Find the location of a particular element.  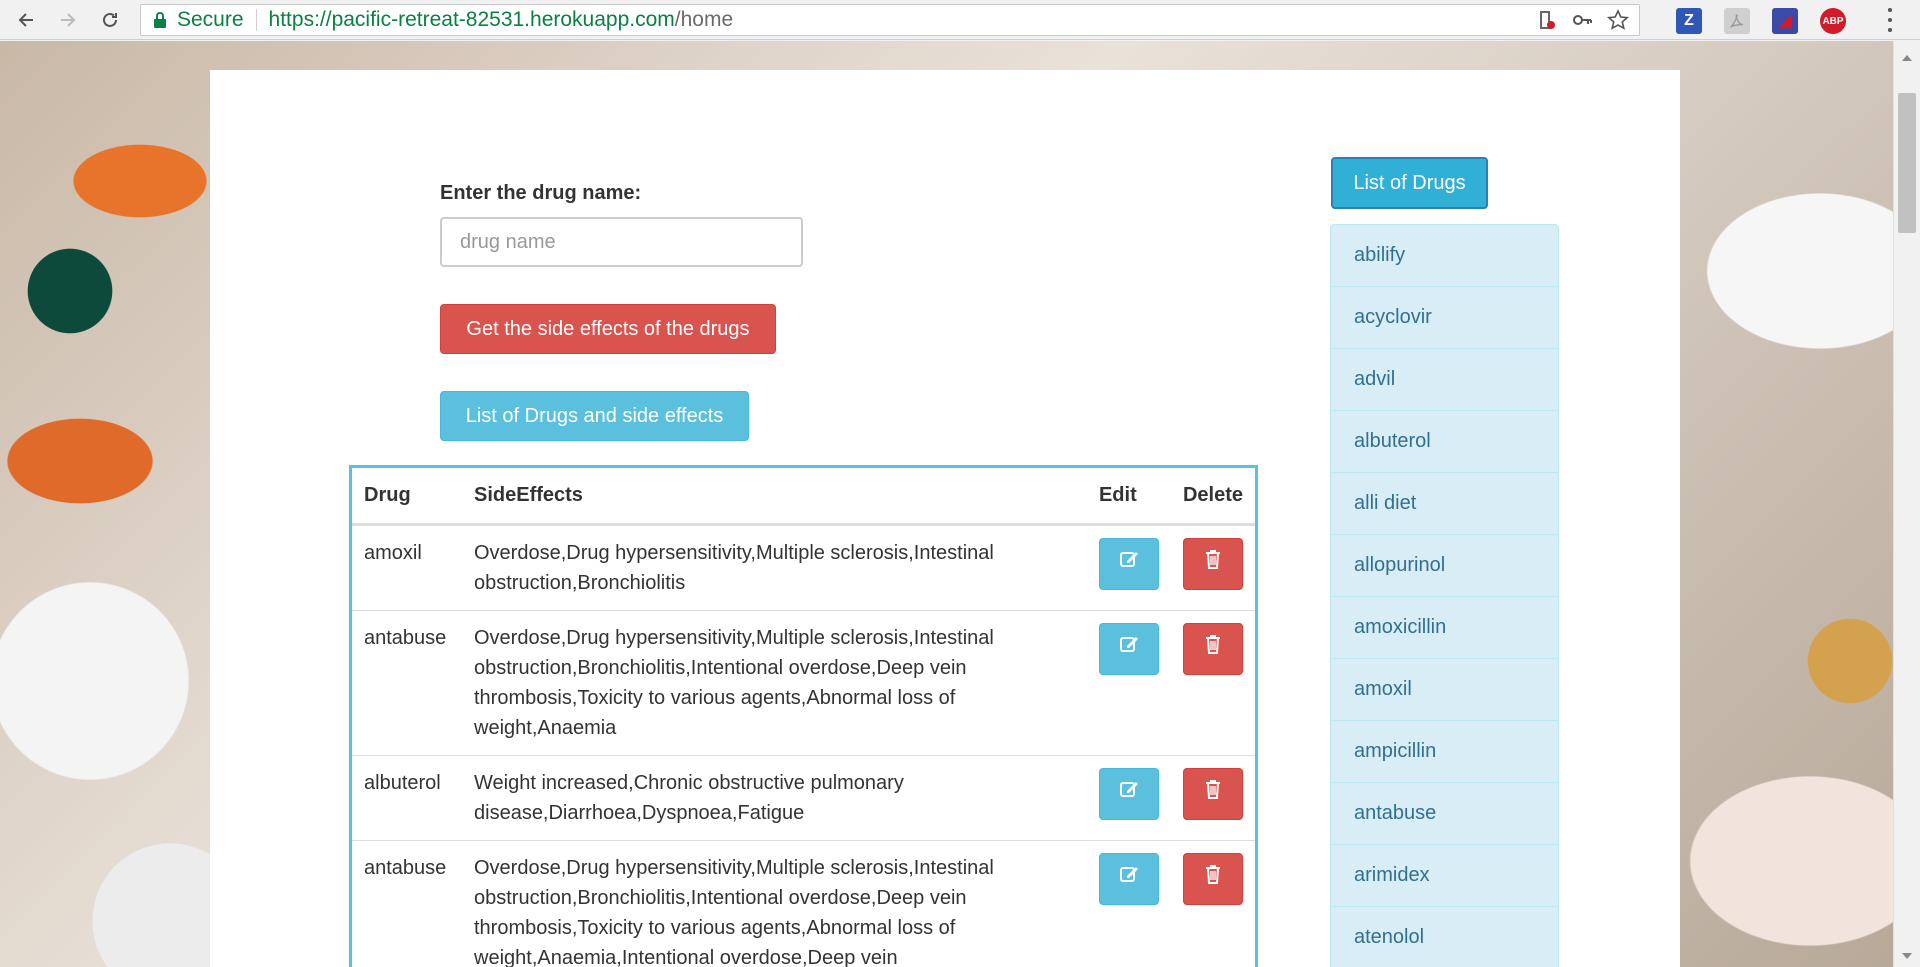

drug-list-item: acyclovir is located at coordinates (1444, 317).